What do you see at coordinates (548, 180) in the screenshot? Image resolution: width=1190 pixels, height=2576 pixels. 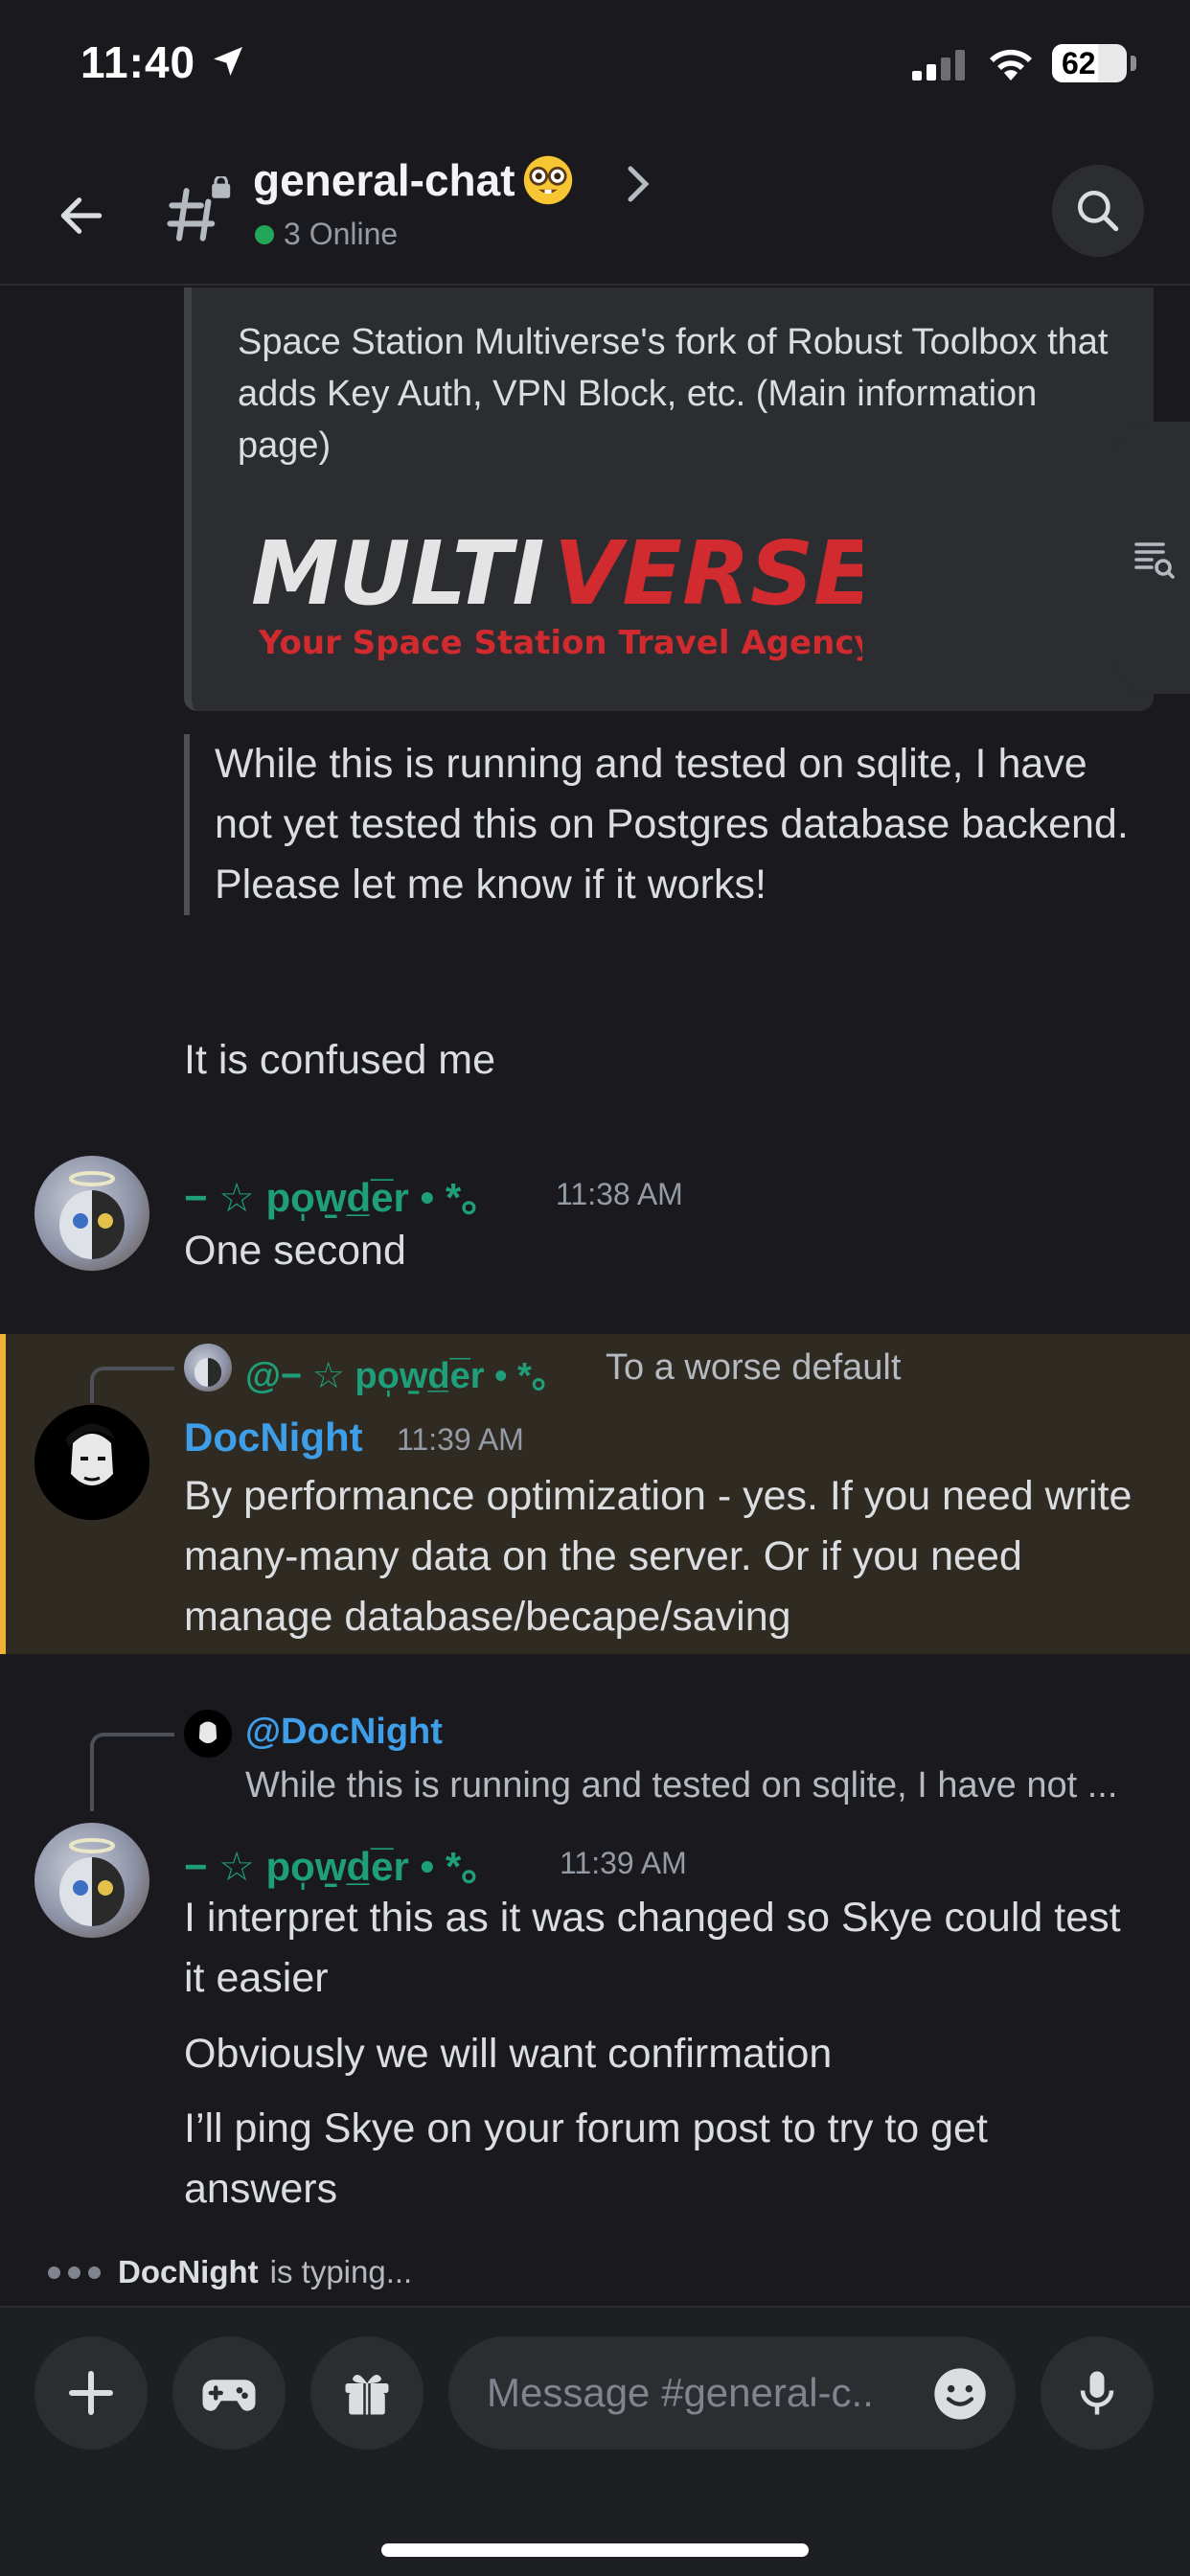 I see `nerd-face-emoji-icon` at bounding box center [548, 180].